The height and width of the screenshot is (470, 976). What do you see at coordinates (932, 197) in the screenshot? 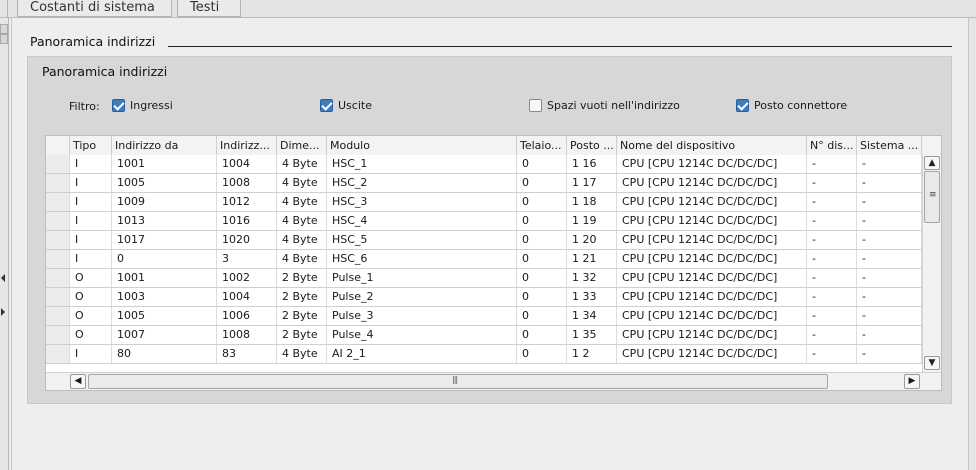
I see `vertical-scroll-thumb` at bounding box center [932, 197].